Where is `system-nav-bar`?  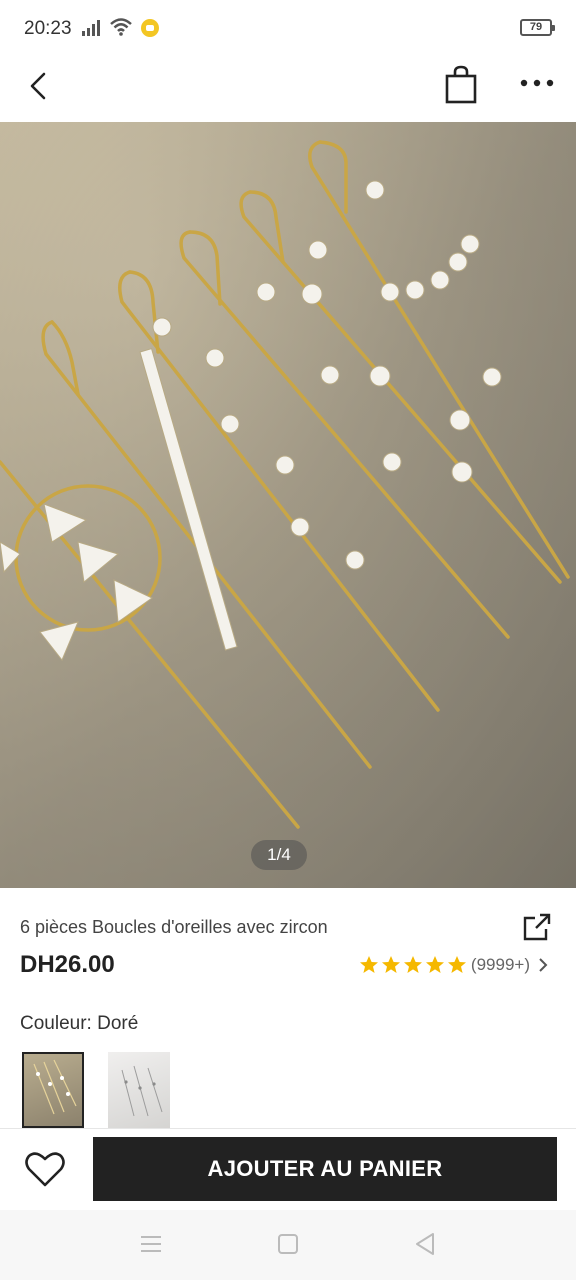
system-nav-bar is located at coordinates (288, 1245).